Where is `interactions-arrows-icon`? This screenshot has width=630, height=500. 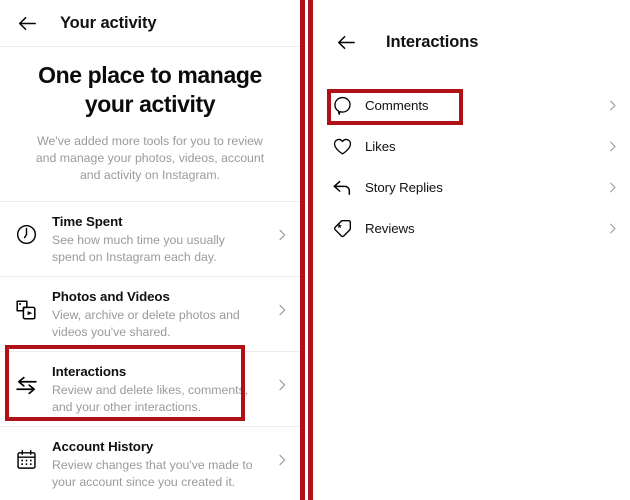 interactions-arrows-icon is located at coordinates (26, 380).